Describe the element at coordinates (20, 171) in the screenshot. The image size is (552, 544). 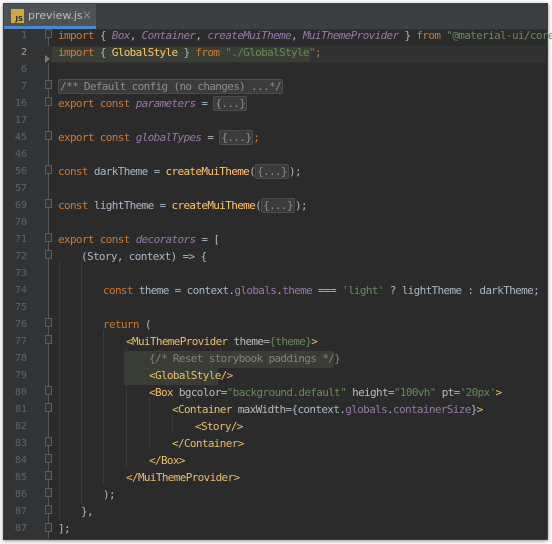
I see `line-number: 56` at that location.